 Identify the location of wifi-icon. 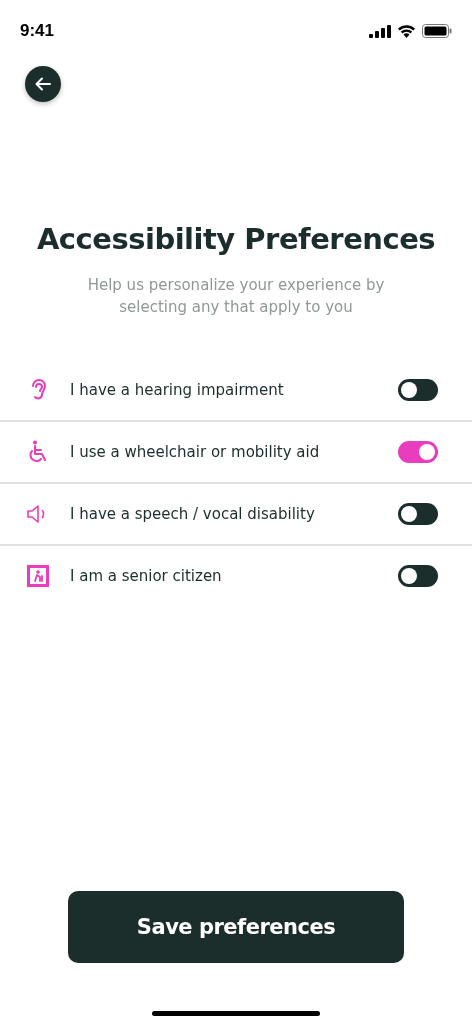
(406, 31).